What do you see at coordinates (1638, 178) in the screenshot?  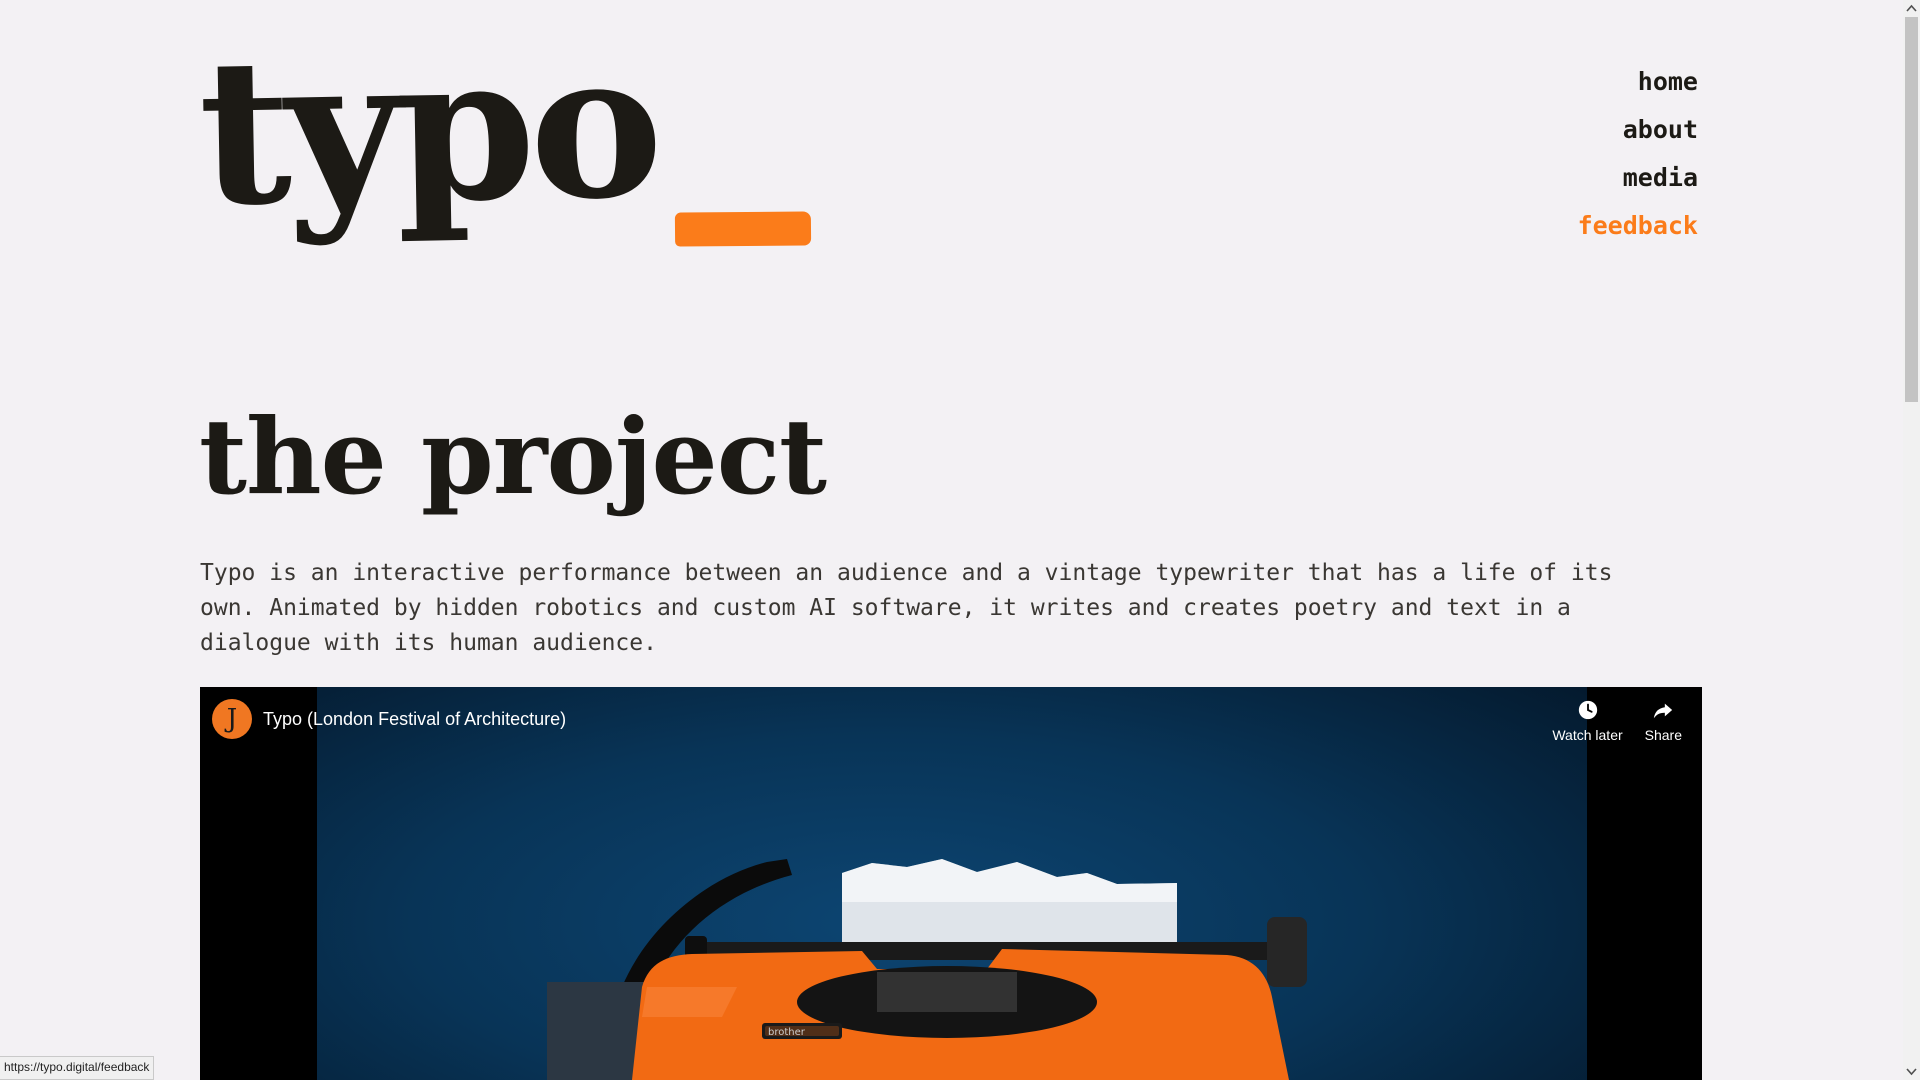 I see `nav-link-media: media` at bounding box center [1638, 178].